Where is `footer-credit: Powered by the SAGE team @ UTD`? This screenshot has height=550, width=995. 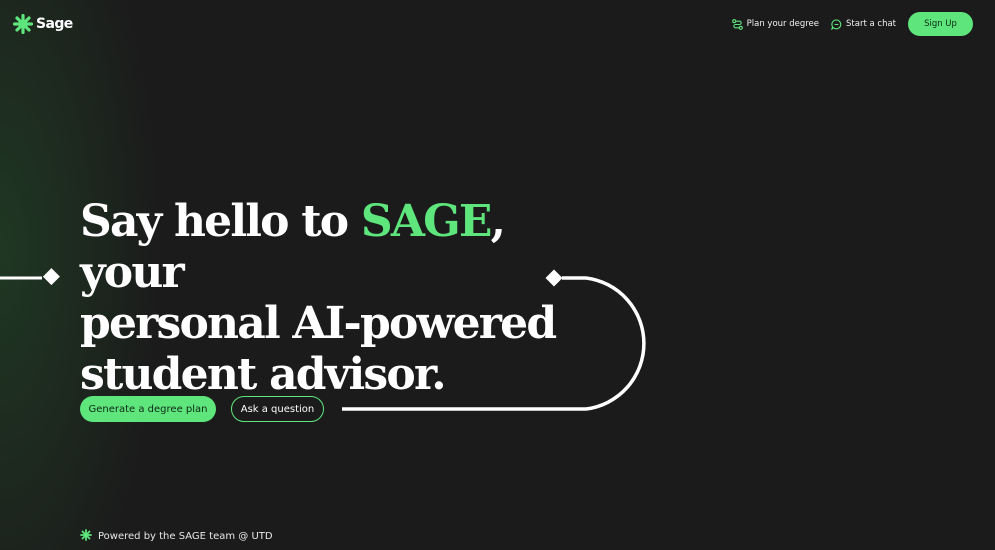
footer-credit: Powered by the SAGE team @ UTD is located at coordinates (176, 536).